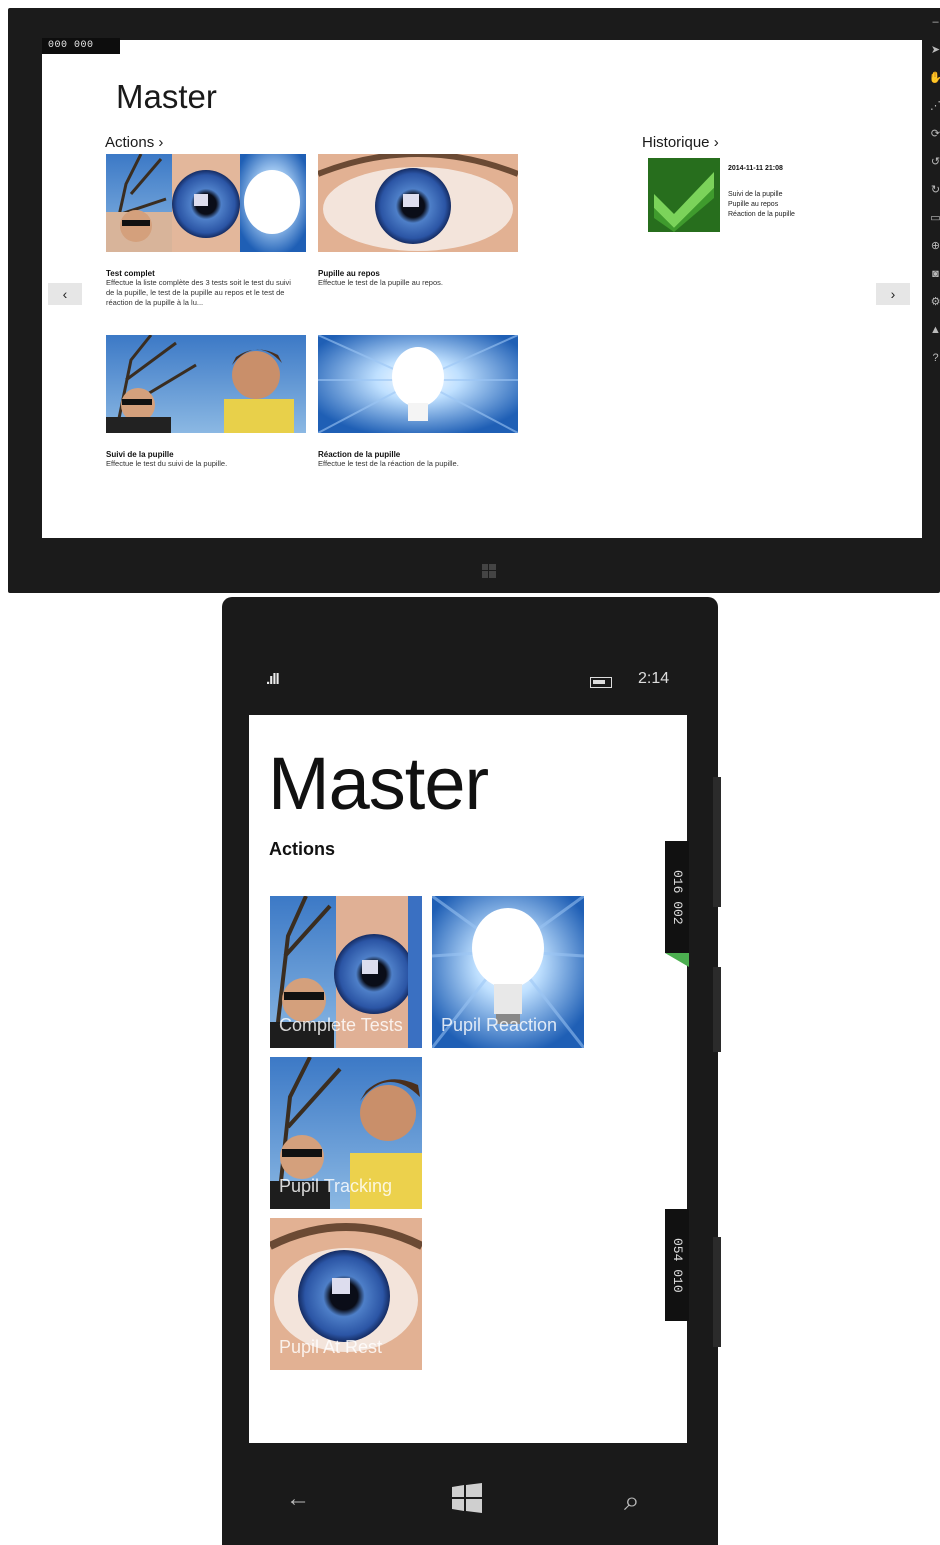  What do you see at coordinates (302, 849) in the screenshot?
I see `actions-header: Actions` at bounding box center [302, 849].